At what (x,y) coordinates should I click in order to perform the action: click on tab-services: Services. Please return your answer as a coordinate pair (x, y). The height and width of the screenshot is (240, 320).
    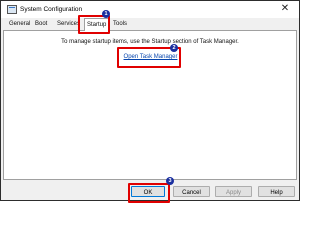
    Looking at the image, I should click on (68, 24).